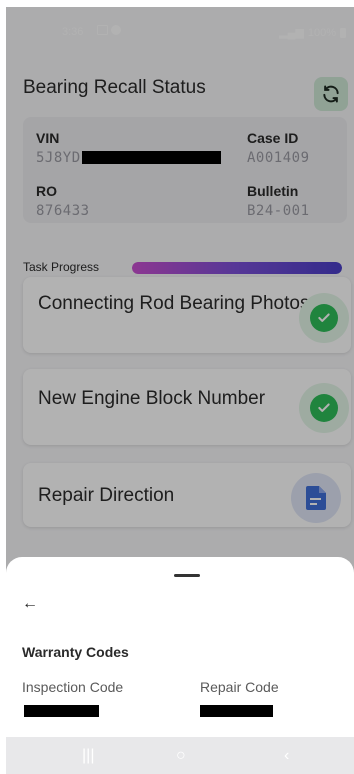  What do you see at coordinates (114, 87) in the screenshot?
I see `page-title: Bearing Recall Status` at bounding box center [114, 87].